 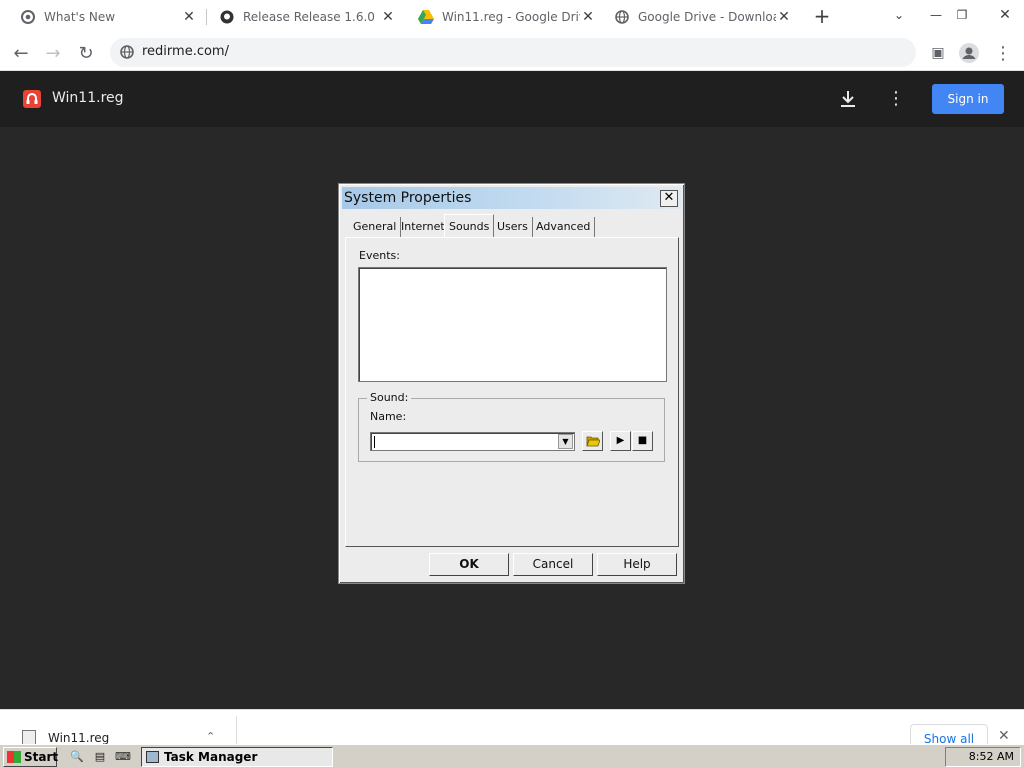 I want to click on file-name: Win11.reg, so click(x=88, y=98).